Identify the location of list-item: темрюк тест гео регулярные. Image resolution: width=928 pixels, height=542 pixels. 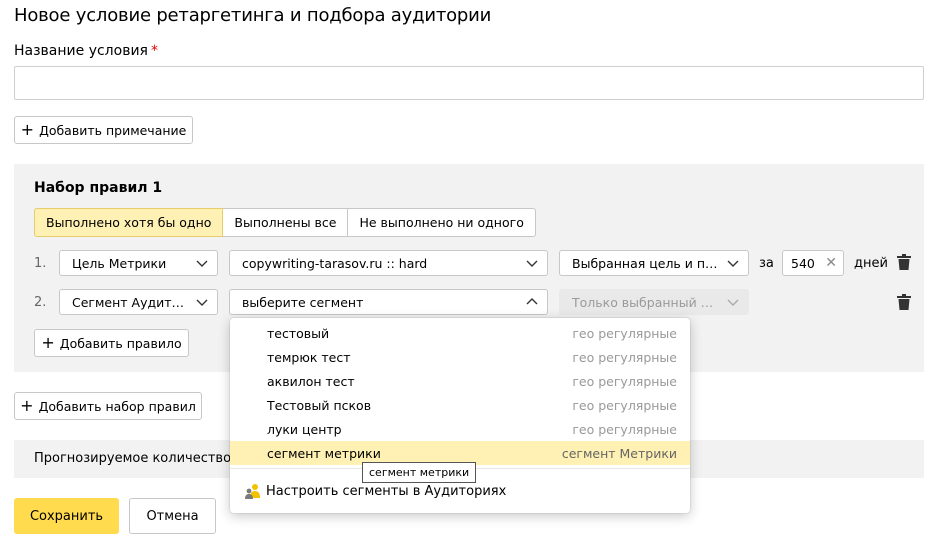
(460, 357).